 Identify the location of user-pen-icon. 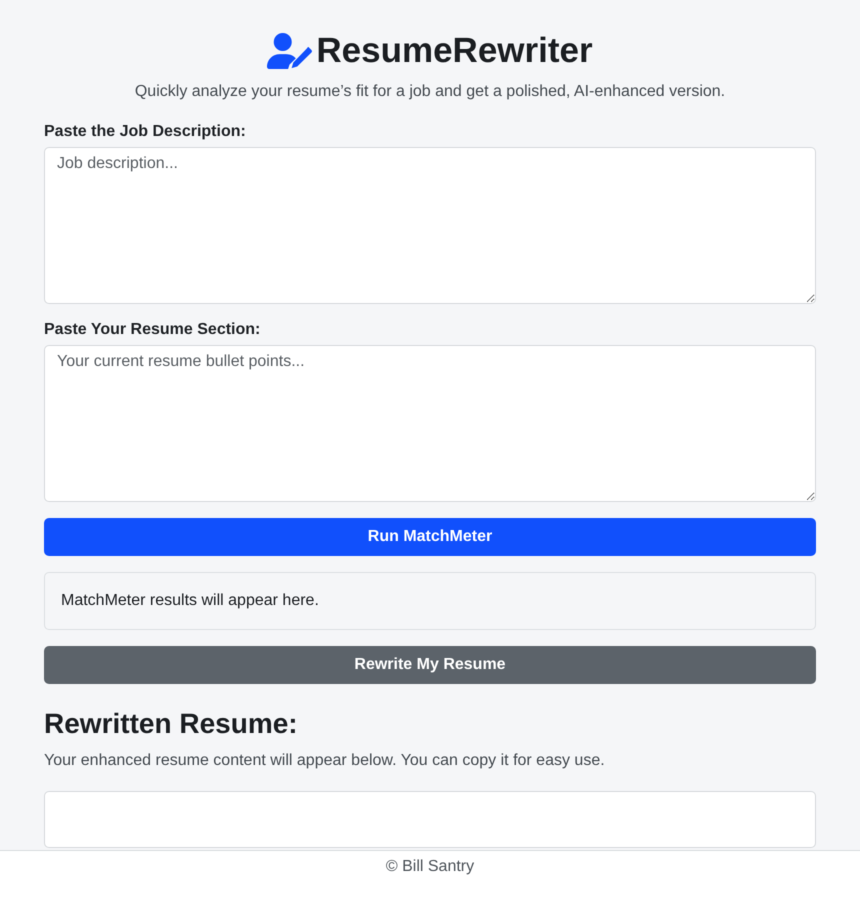
(289, 51).